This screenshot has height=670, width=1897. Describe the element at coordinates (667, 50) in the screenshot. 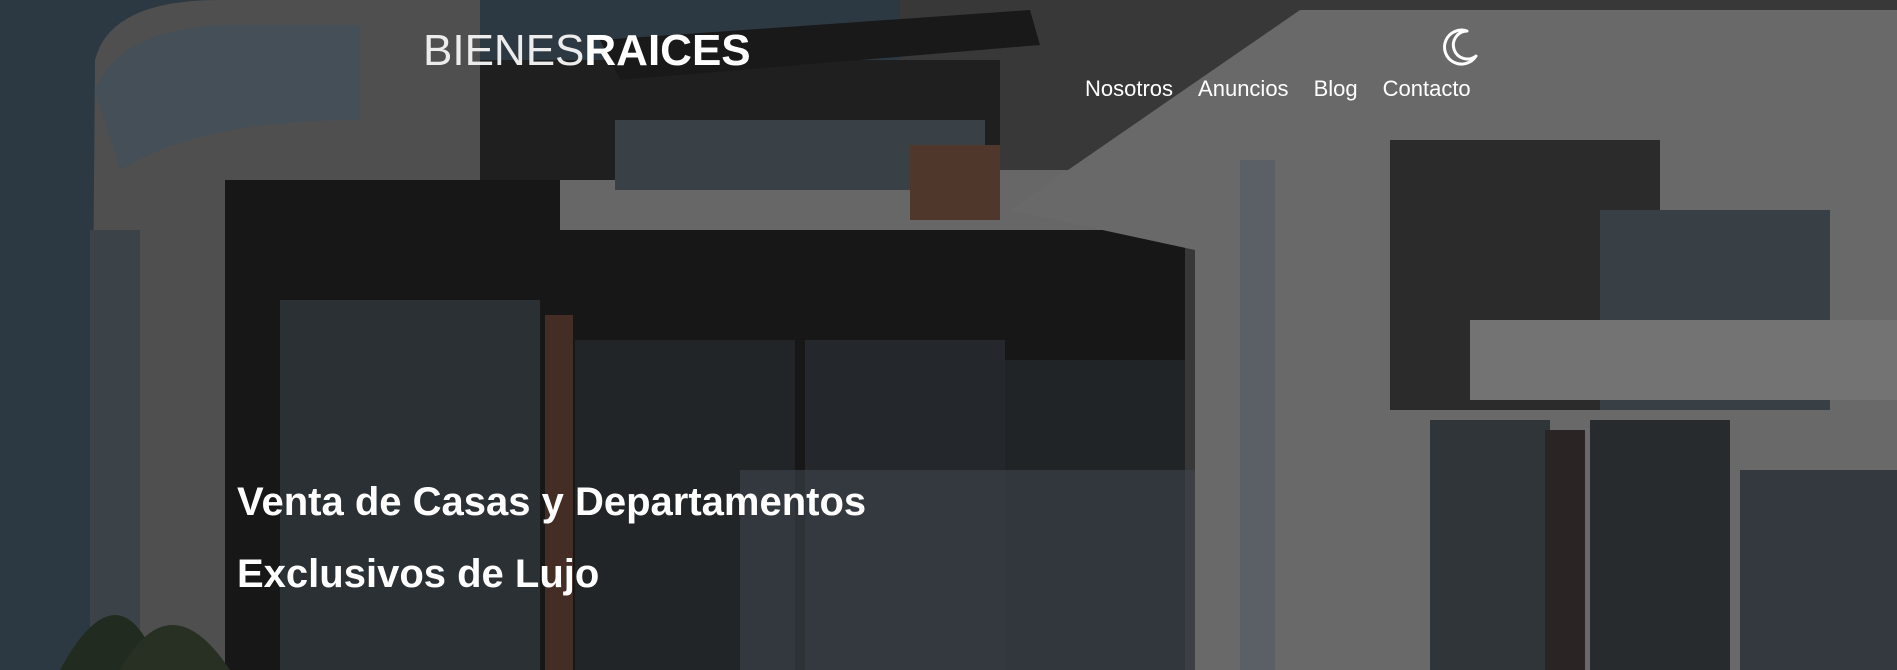

I see `logo-text-bold: RAICES` at that location.